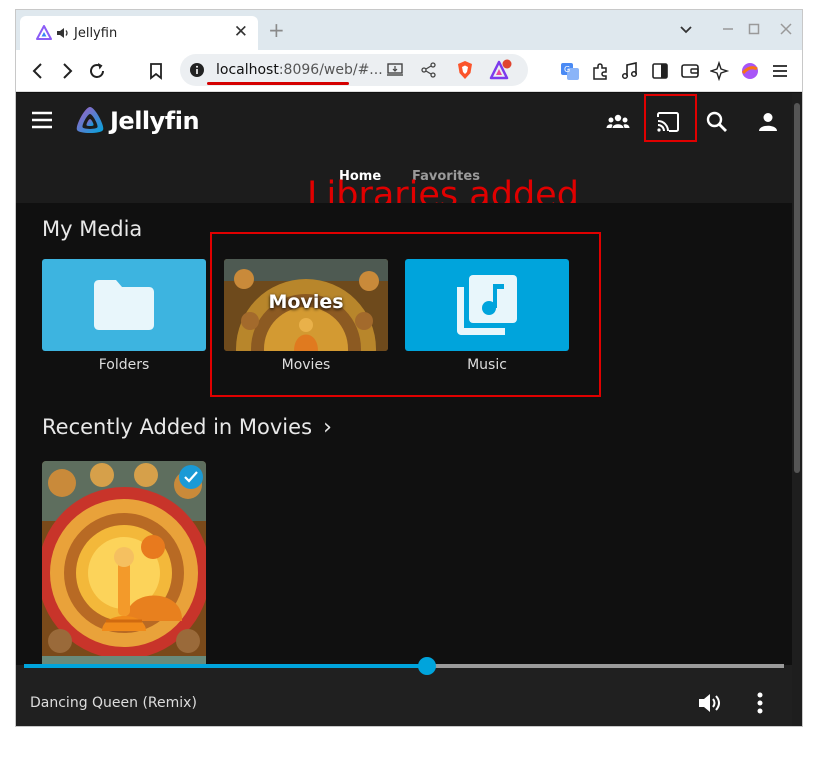  I want to click on translate-icon: G, so click(570, 71).